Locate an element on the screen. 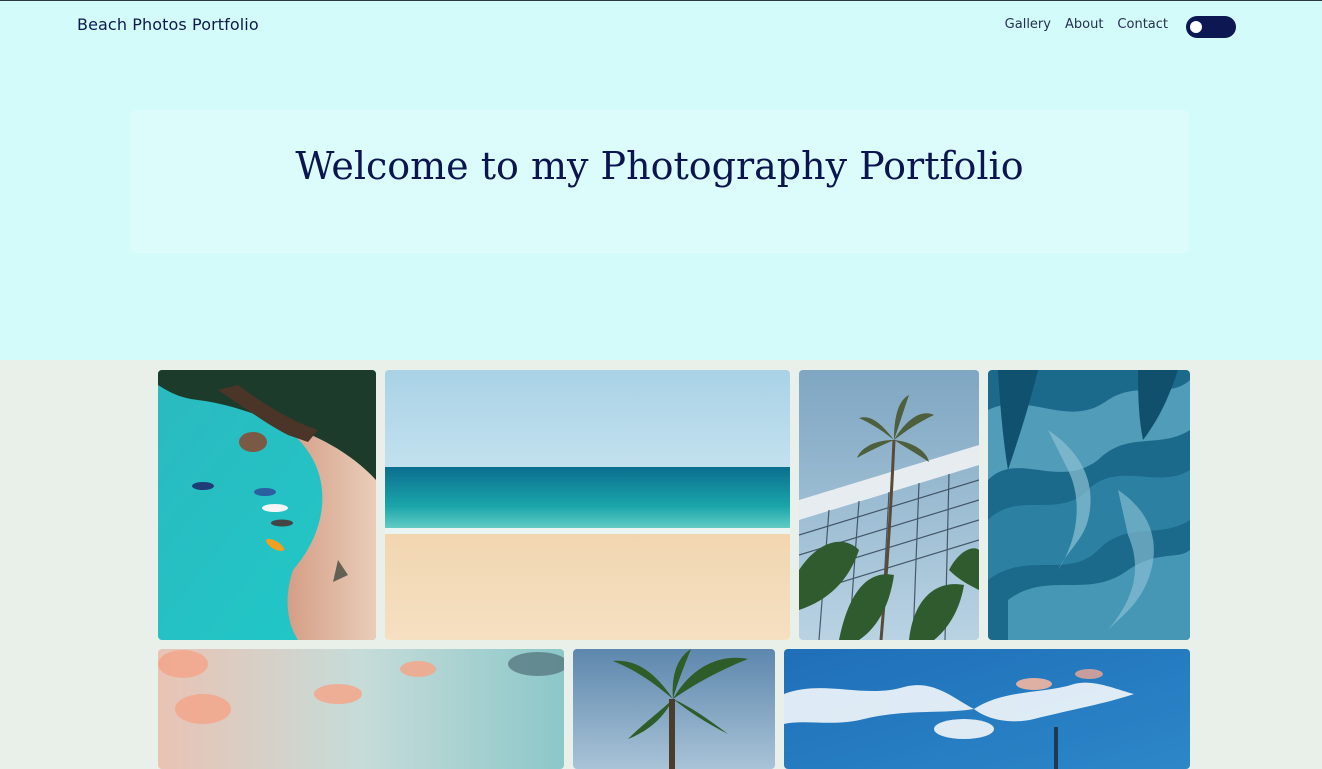 Image resolution: width=1322 pixels, height=769 pixels. gallery-photo-palm-tree is located at coordinates (674, 709).